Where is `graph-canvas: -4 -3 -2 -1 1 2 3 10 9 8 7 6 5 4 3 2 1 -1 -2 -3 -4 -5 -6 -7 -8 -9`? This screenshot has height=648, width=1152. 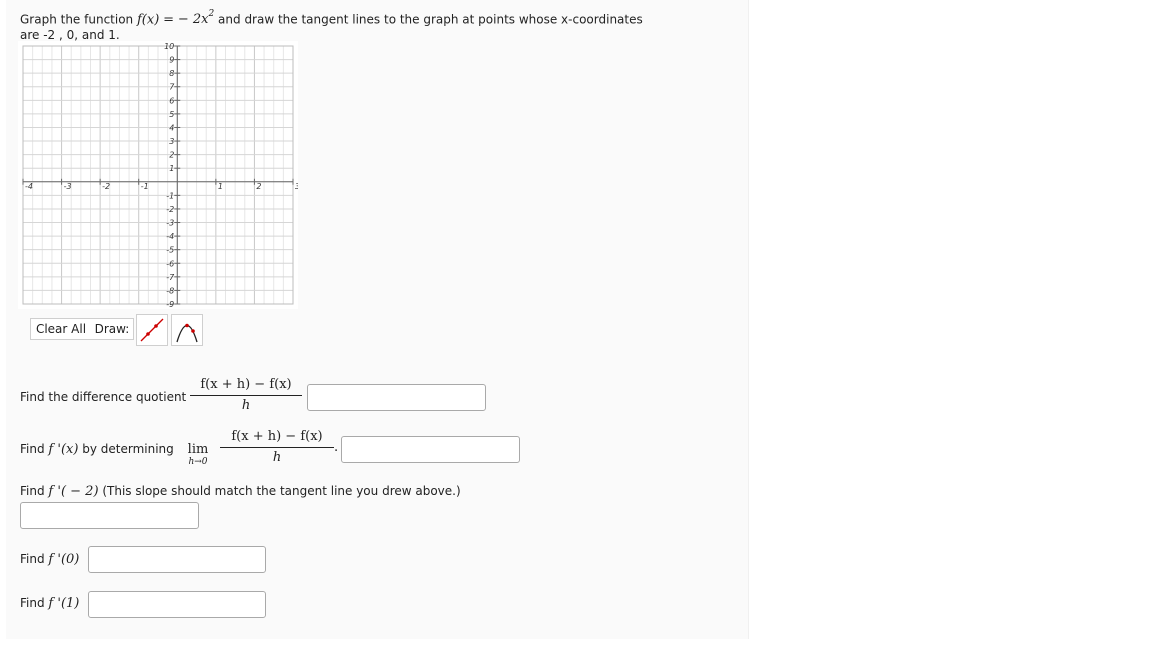 graph-canvas: -4 -3 -2 -1 1 2 3 10 9 8 7 6 5 4 3 2 1 -1 -2 -3 -4 -5 -6 -7 -8 -9 is located at coordinates (158, 175).